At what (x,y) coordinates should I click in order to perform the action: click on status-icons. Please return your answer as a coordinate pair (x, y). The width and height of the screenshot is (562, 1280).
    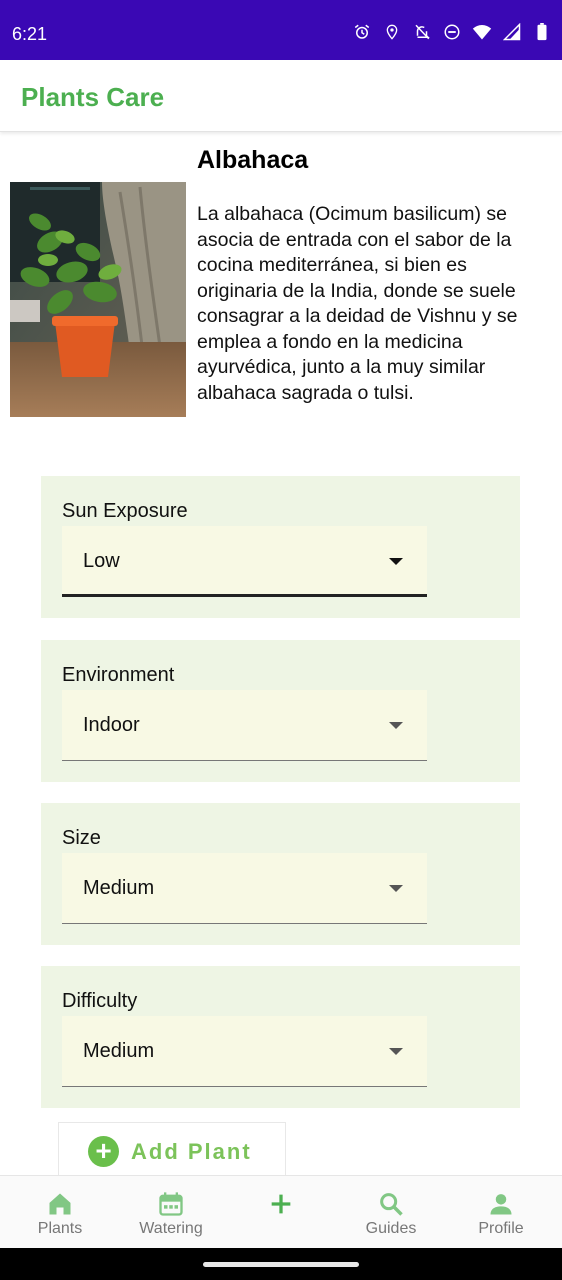
    Looking at the image, I should click on (452, 32).